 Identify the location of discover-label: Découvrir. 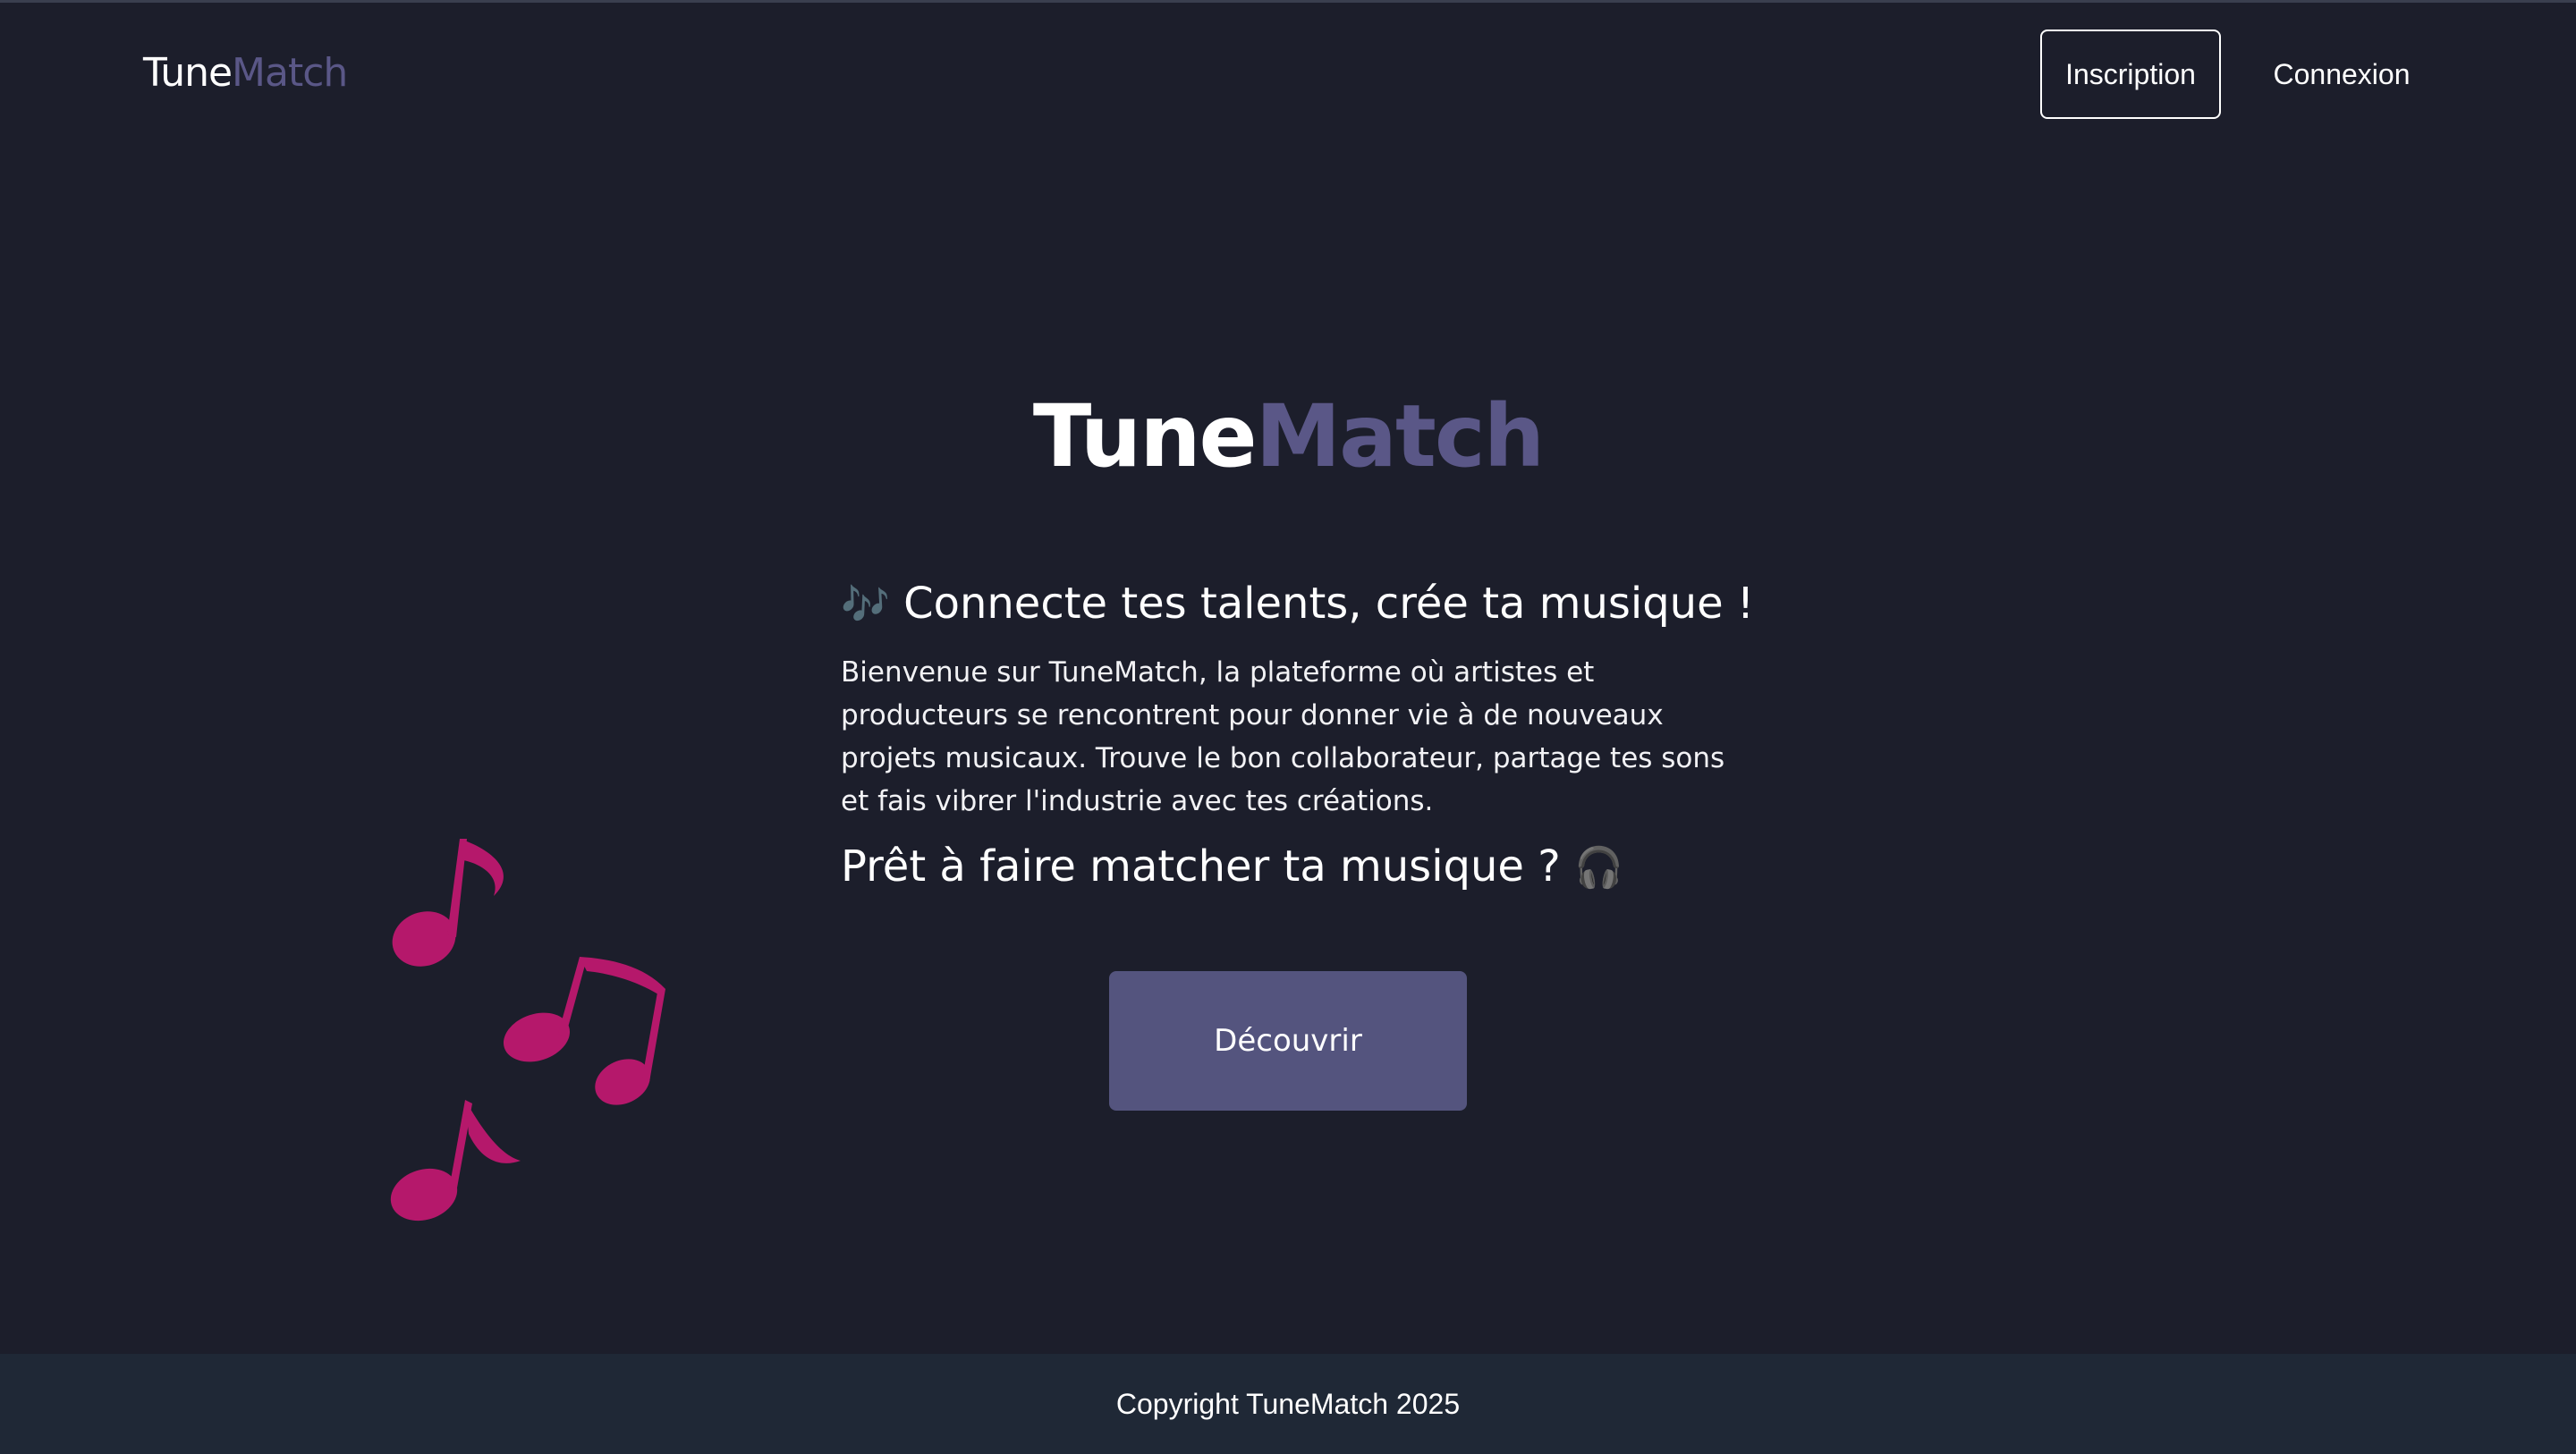
(1288, 1041).